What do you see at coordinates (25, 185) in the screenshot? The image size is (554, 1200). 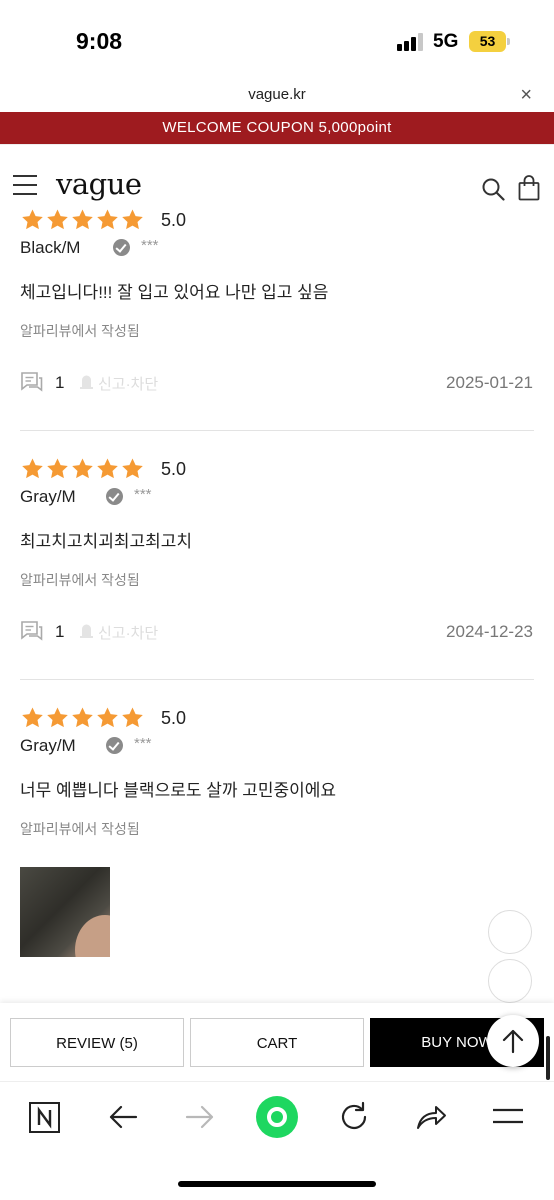 I see `menu-icon` at bounding box center [25, 185].